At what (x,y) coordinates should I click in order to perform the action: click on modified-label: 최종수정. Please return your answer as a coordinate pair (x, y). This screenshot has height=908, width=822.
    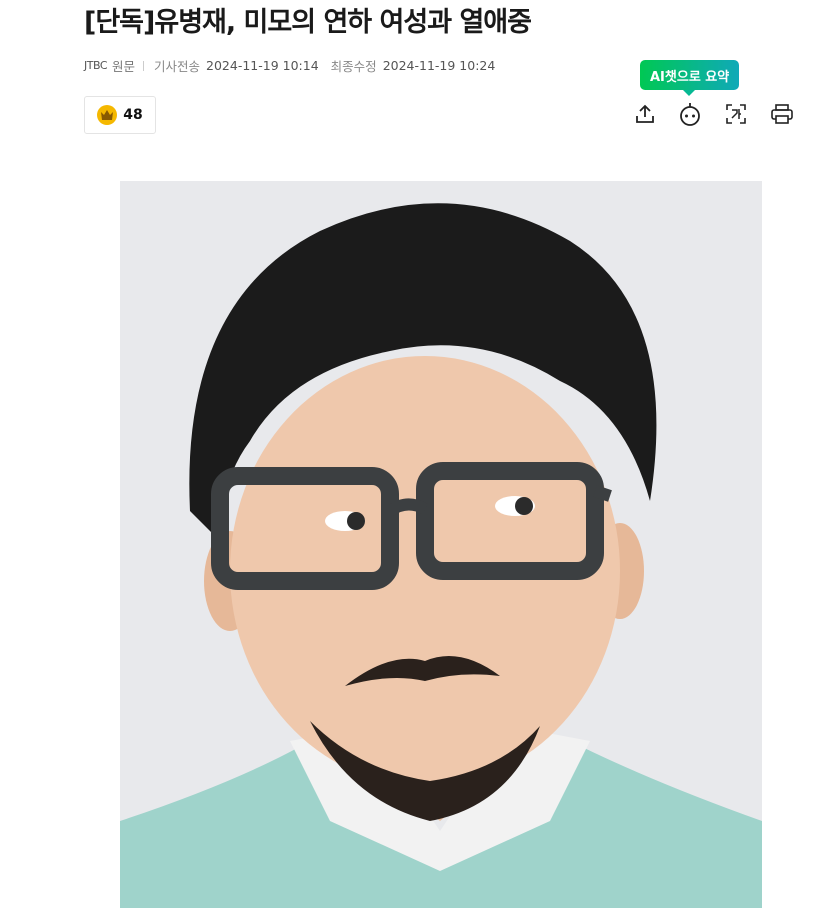
    Looking at the image, I should click on (353, 66).